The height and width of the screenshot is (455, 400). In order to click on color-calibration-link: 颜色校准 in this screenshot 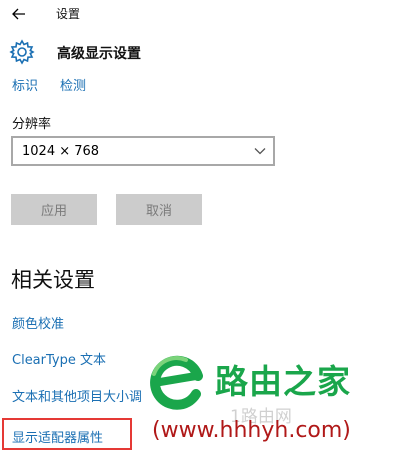, I will do `click(38, 322)`.